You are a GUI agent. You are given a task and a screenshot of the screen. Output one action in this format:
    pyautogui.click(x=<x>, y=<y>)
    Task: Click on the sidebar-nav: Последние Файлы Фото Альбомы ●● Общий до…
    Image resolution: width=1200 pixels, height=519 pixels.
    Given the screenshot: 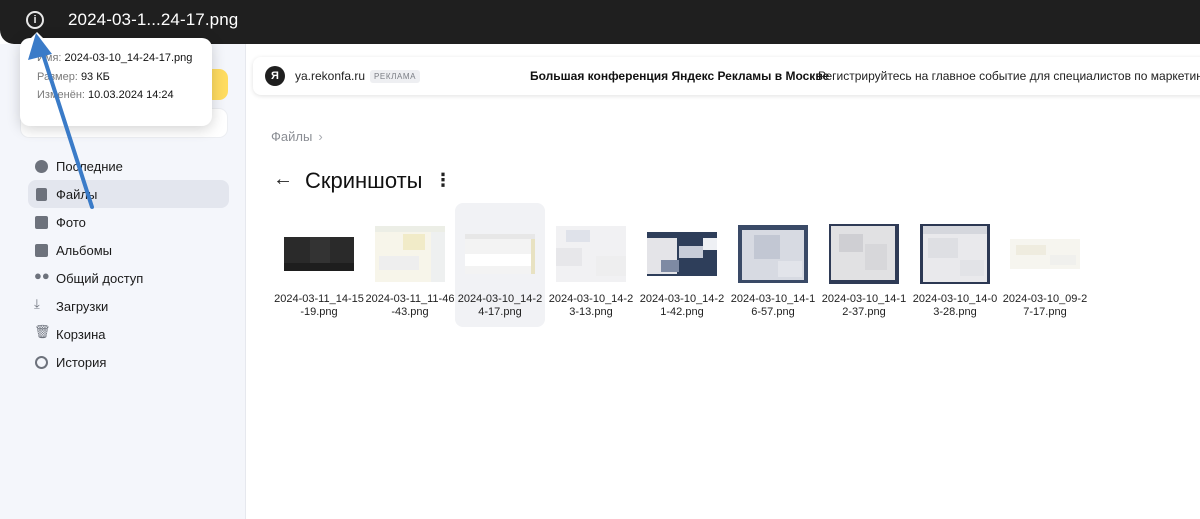 What is the action you would take?
    pyautogui.click(x=128, y=264)
    